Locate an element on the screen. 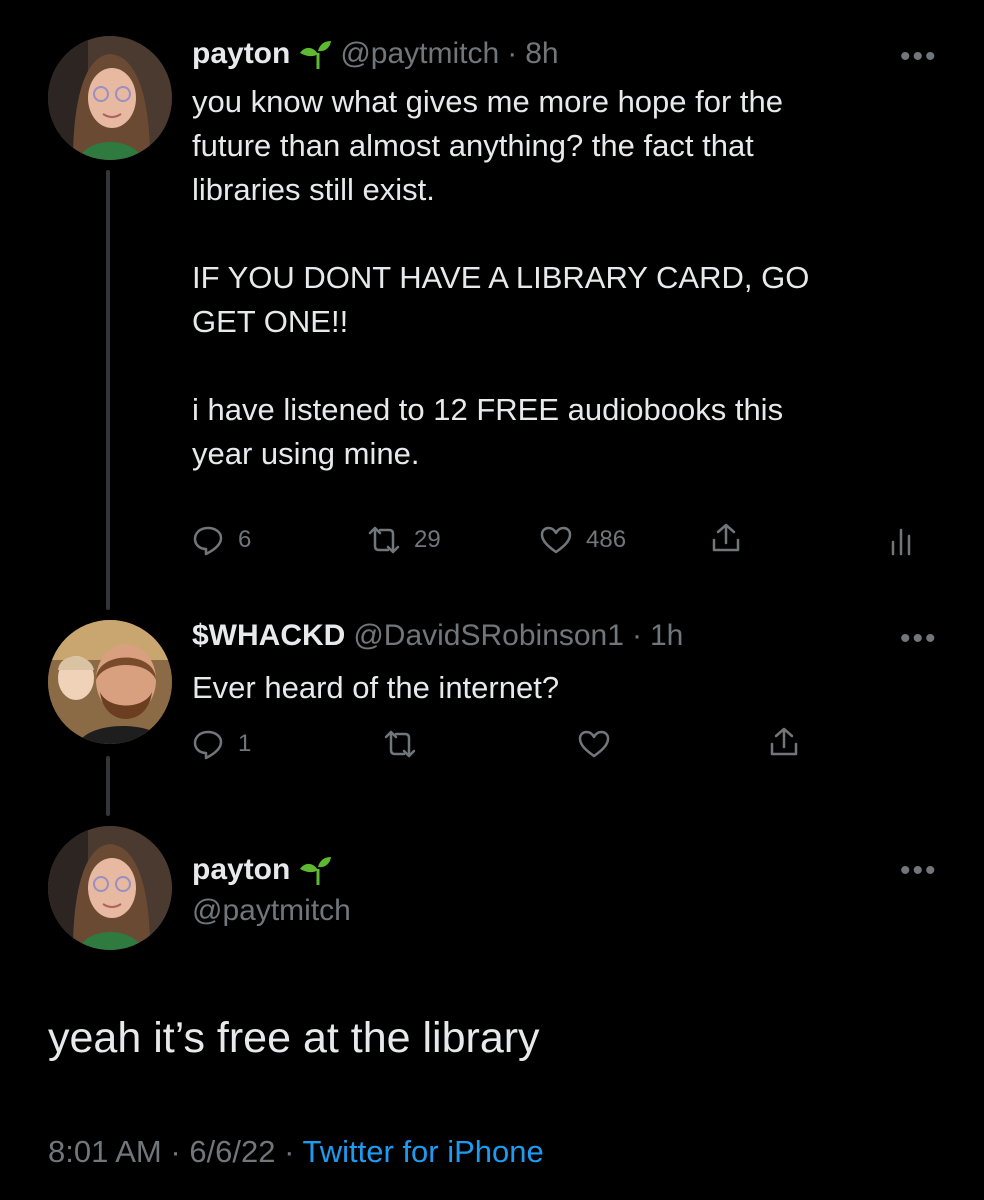 Image resolution: width=984 pixels, height=1200 pixels. reply-button: 1 is located at coordinates (221, 744).